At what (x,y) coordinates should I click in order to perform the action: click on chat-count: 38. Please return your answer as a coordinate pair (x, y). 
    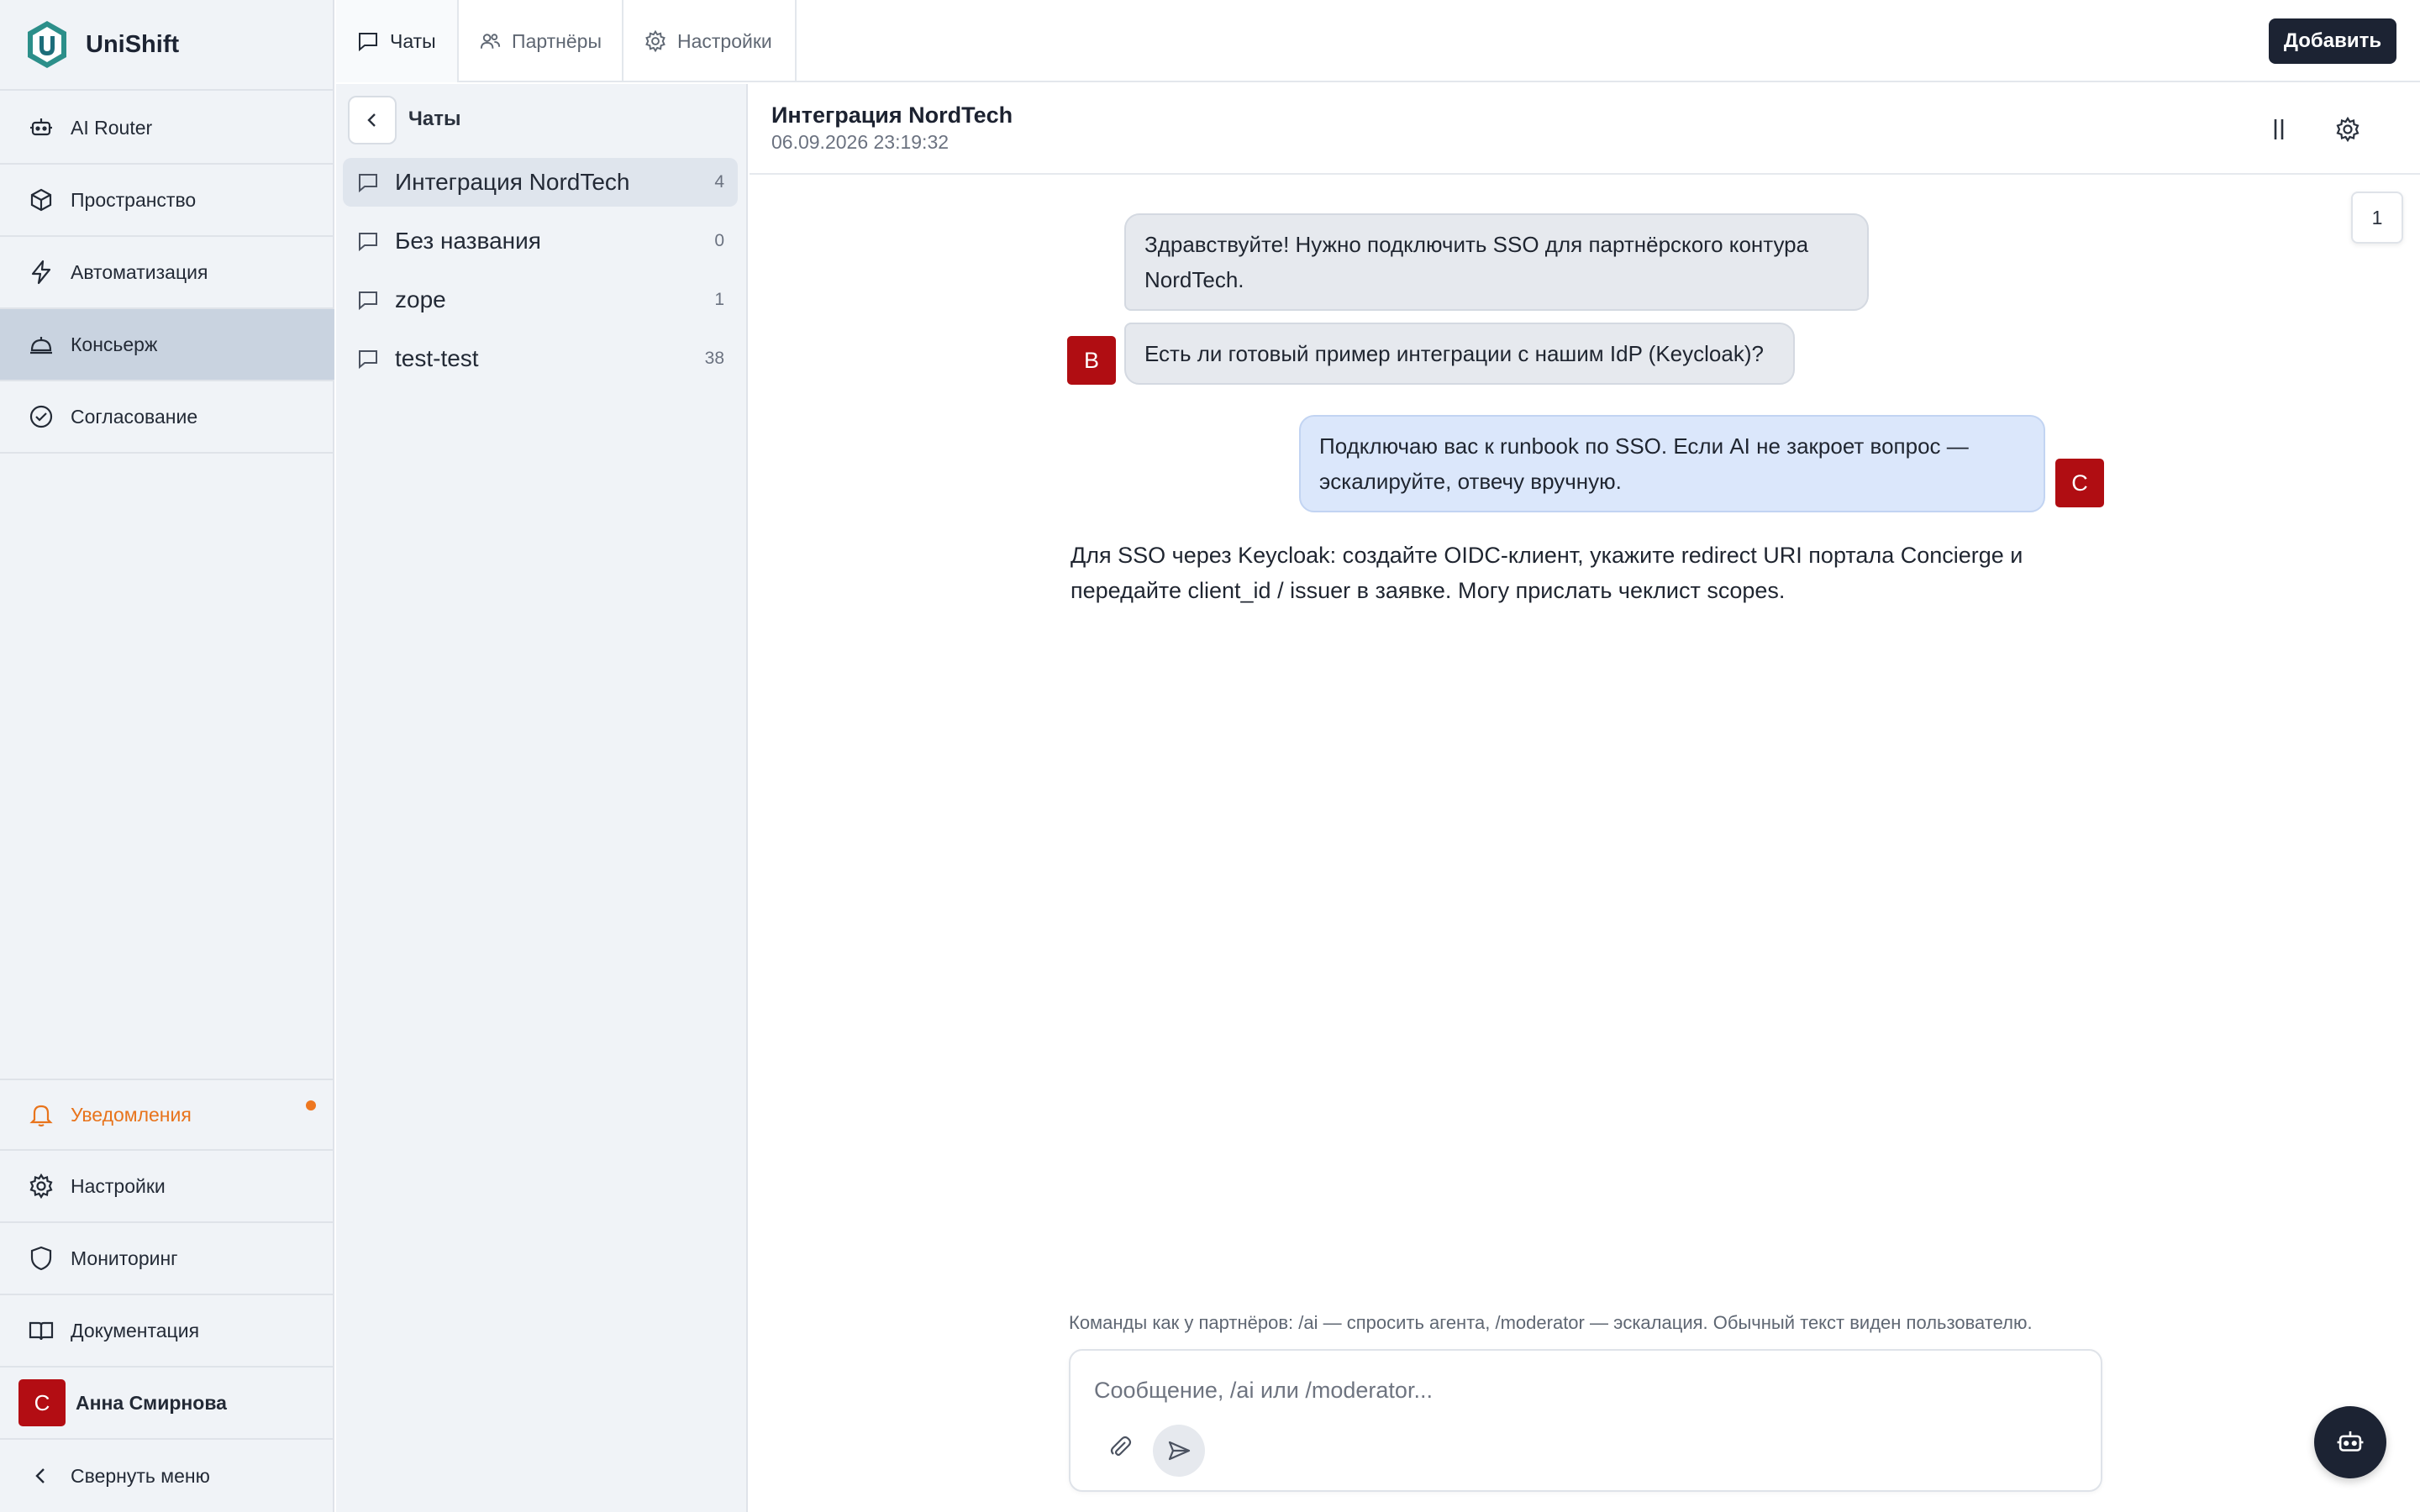
    Looking at the image, I should click on (714, 358).